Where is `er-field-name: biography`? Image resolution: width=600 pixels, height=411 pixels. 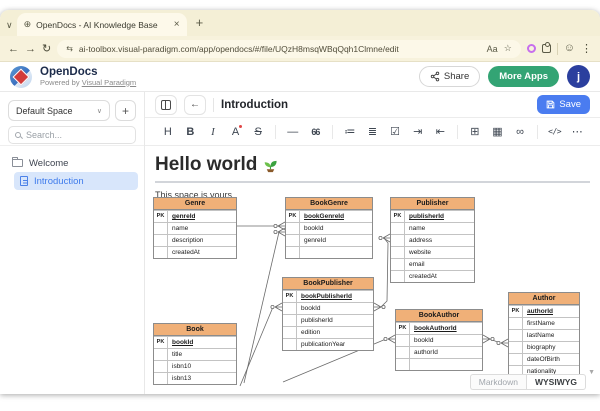 er-field-name: biography is located at coordinates (541, 347).